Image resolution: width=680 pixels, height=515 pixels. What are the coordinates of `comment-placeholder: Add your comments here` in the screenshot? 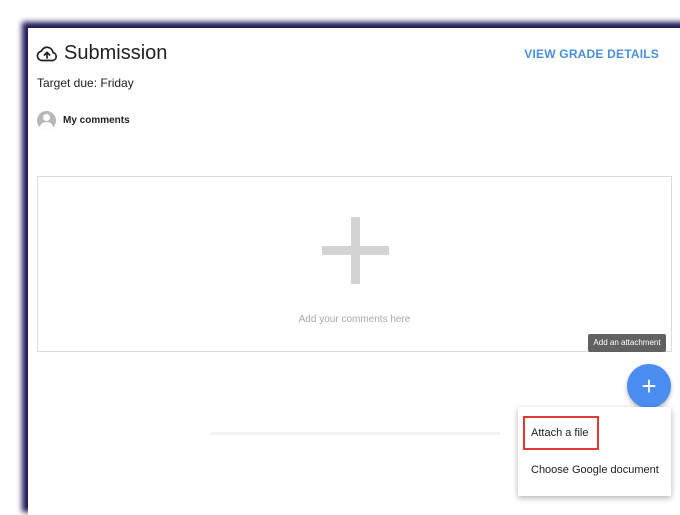 It's located at (354, 319).